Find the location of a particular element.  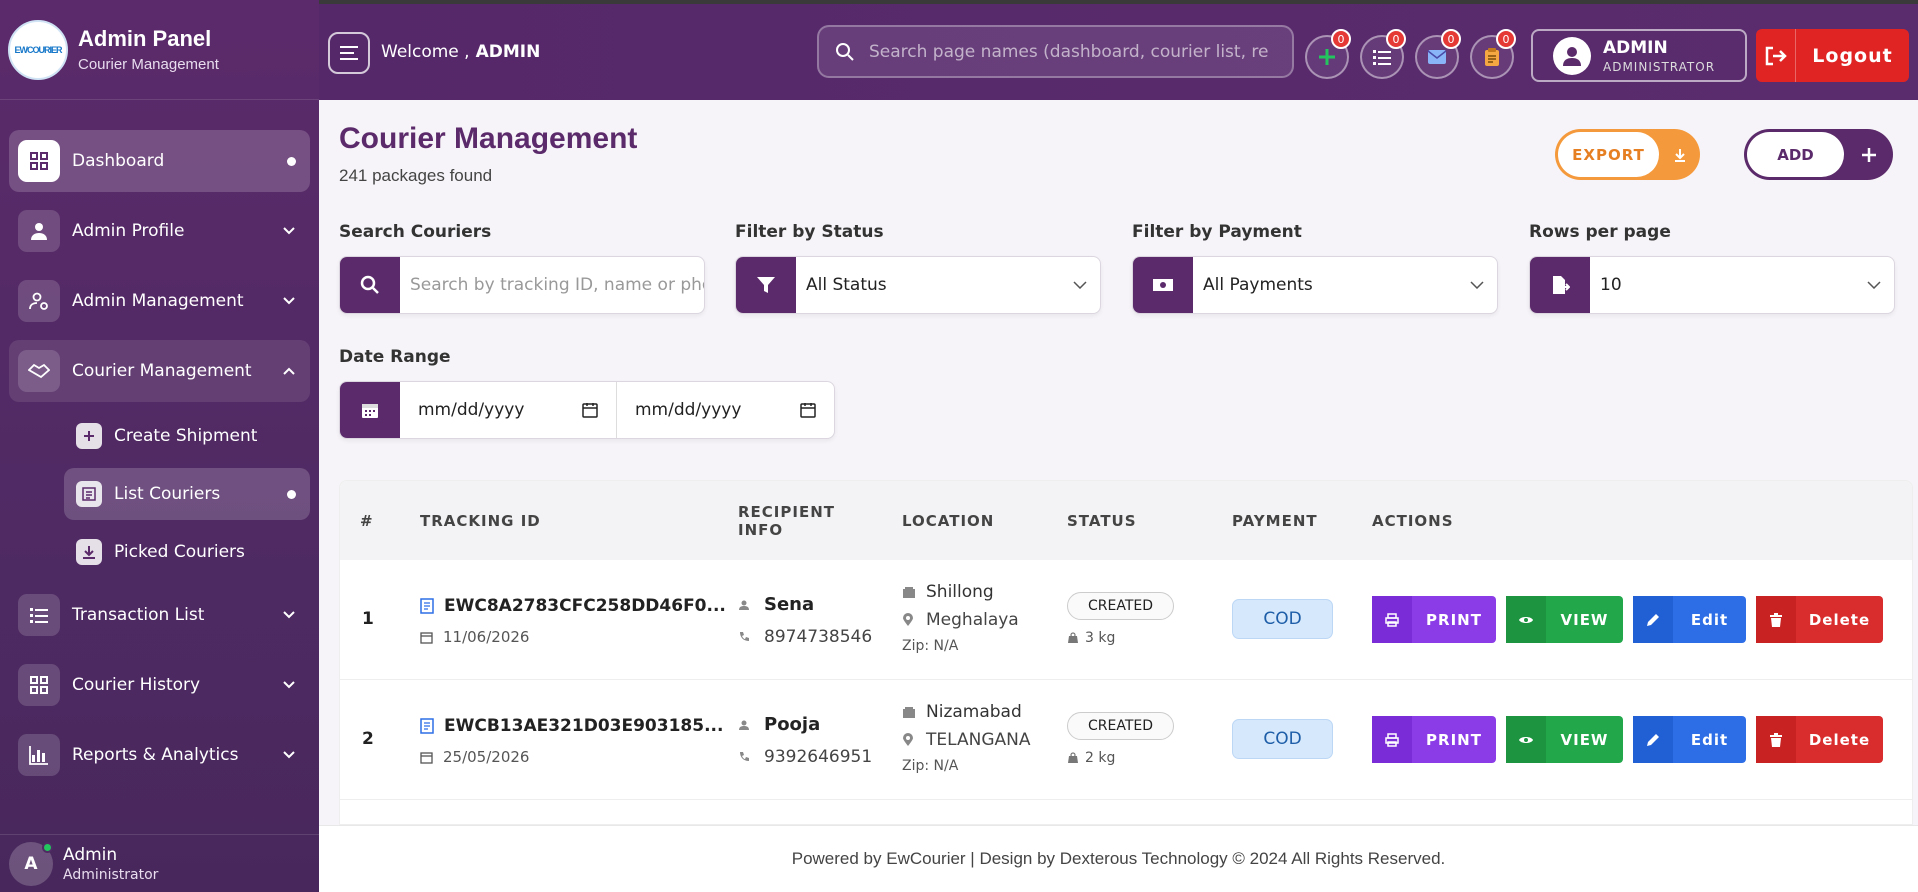

avatar-initial: A is located at coordinates (31, 863).